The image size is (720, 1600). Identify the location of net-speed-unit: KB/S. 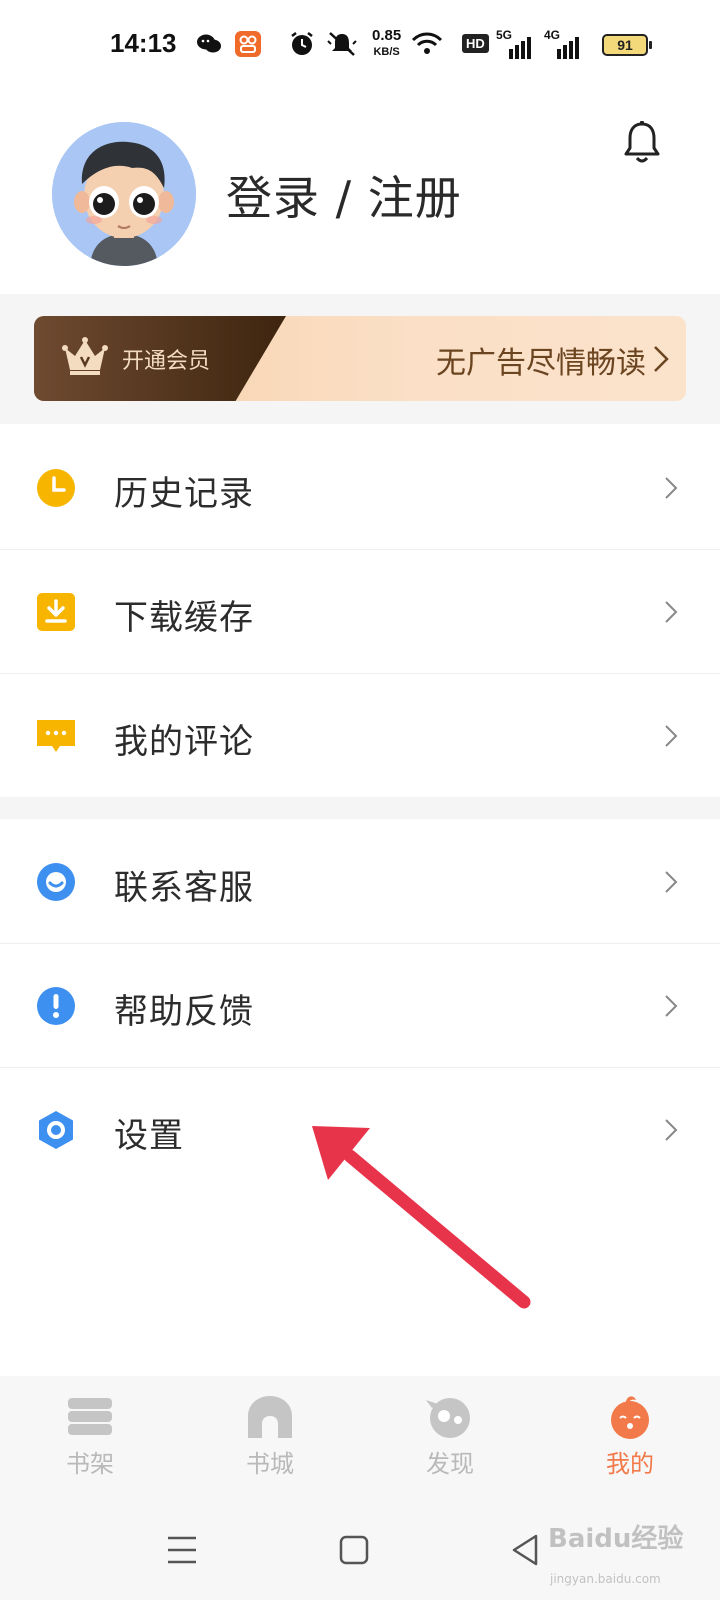
(386, 52).